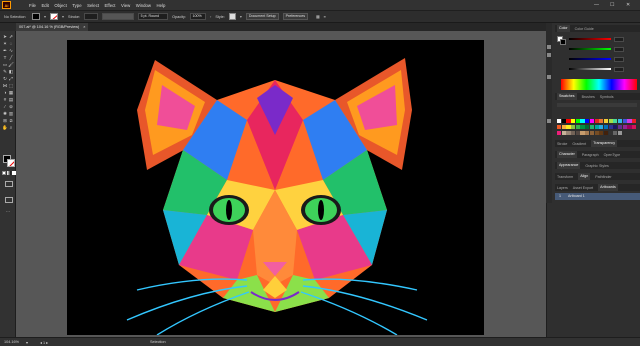 The width and height of the screenshot is (640, 346). Describe the element at coordinates (596, 49) in the screenshot. I see `color-slider-g` at that location.